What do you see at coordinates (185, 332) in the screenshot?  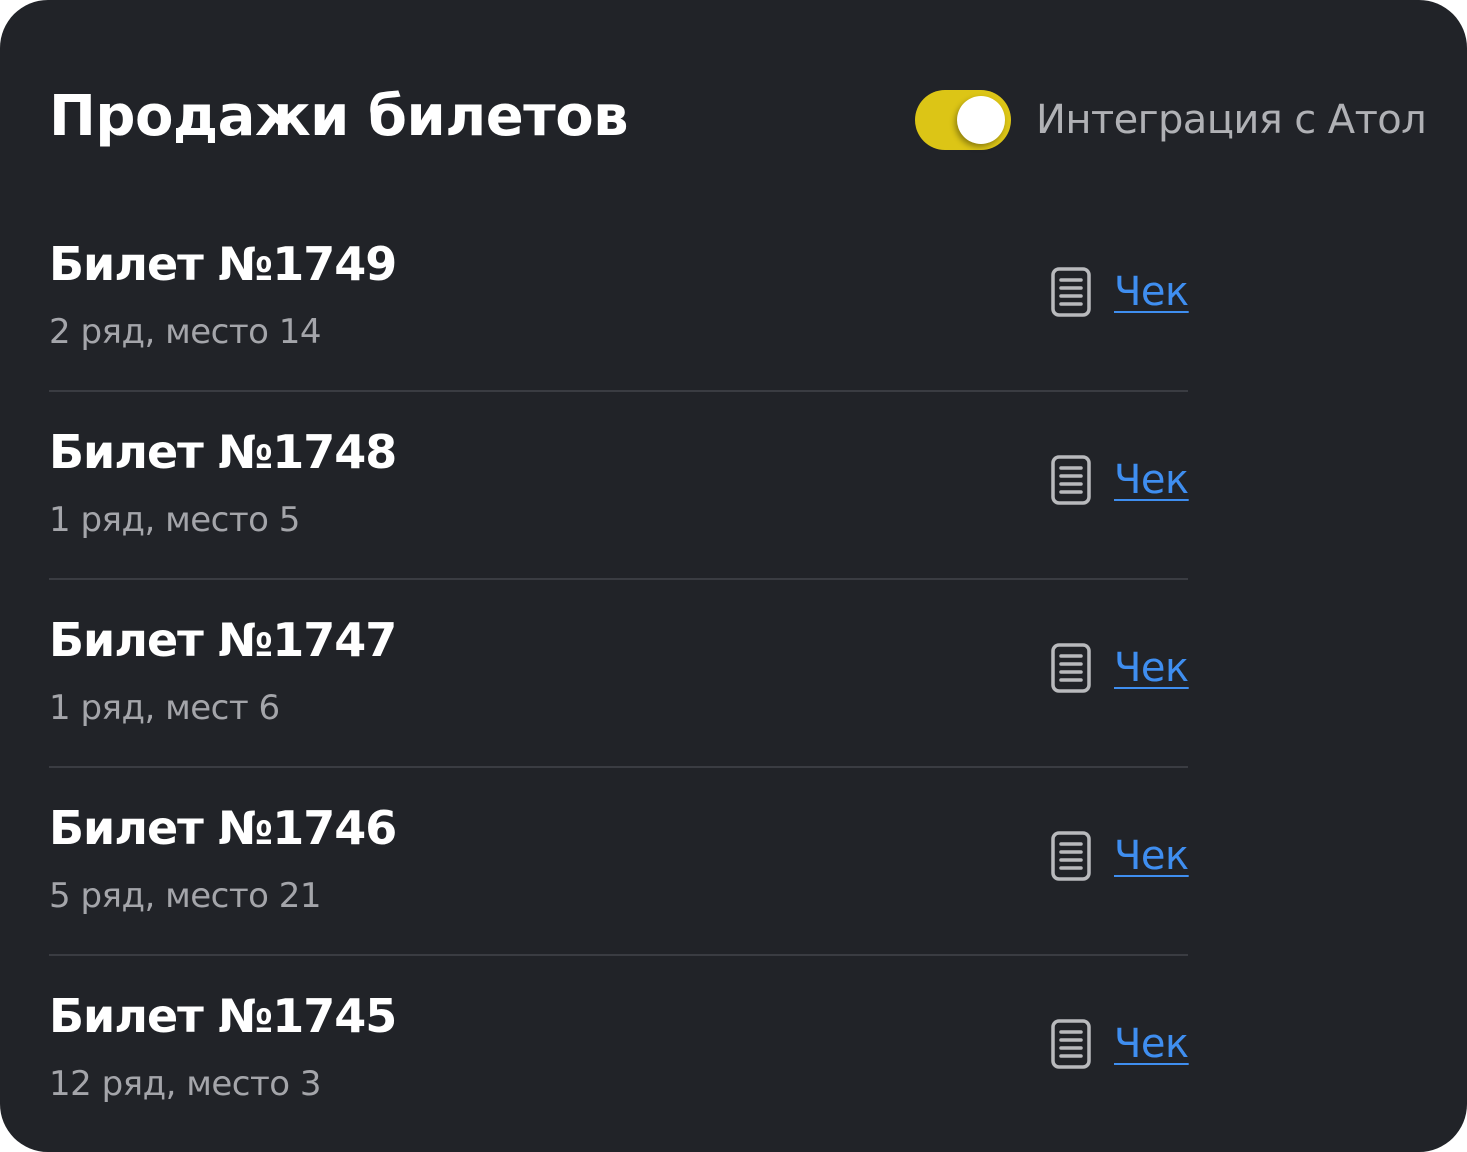 I see `ticket-seat: 2 ряд, место 14` at bounding box center [185, 332].